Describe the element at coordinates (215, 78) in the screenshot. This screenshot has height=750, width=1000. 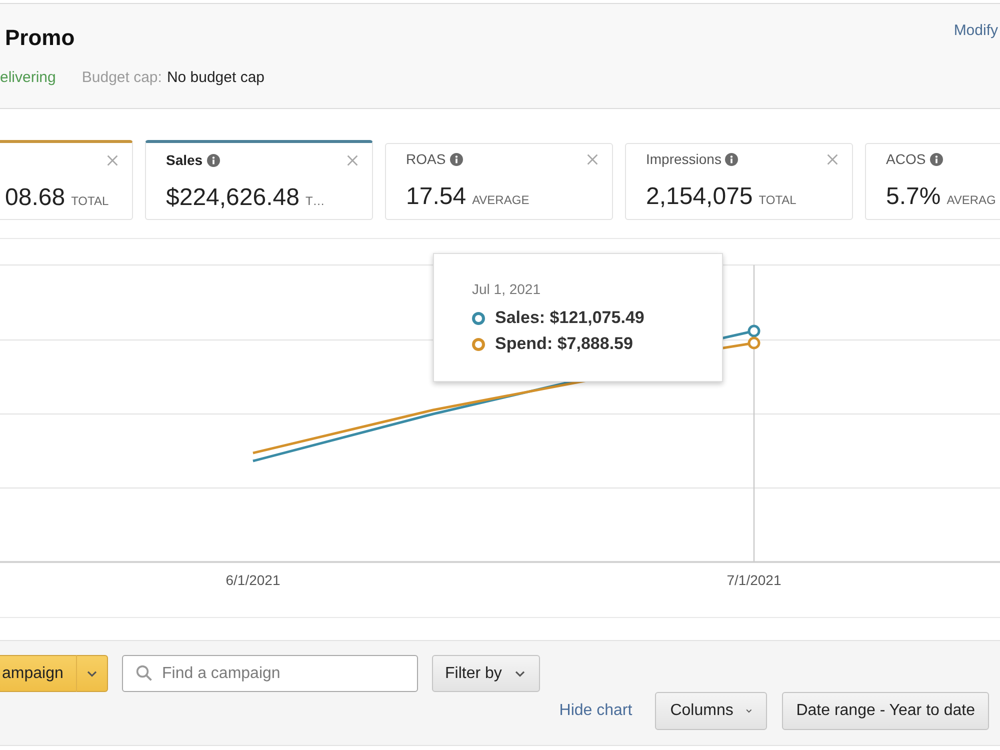
I see `budget-cap-value: No budget cap` at that location.